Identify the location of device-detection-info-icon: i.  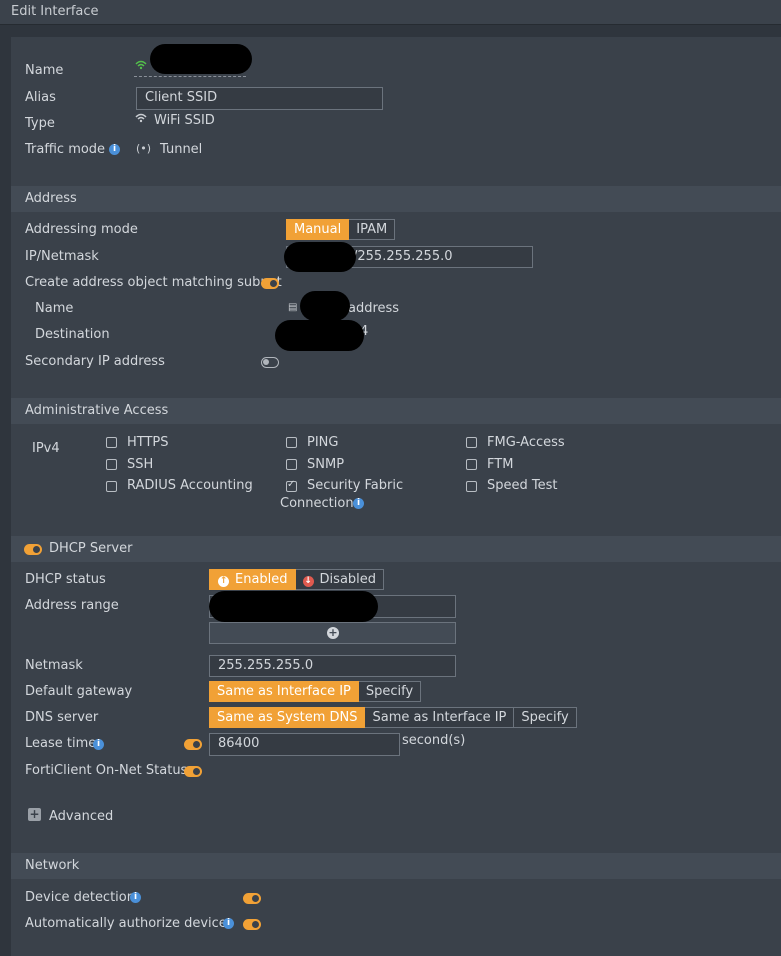
(135, 897).